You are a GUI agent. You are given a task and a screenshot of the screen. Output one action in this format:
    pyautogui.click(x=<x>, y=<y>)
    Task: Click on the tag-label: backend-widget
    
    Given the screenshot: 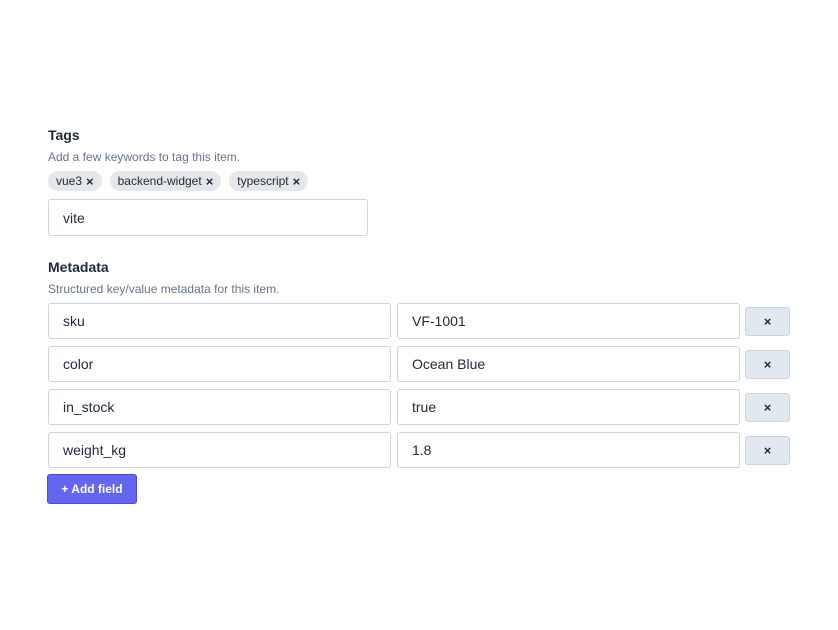 What is the action you would take?
    pyautogui.click(x=159, y=181)
    